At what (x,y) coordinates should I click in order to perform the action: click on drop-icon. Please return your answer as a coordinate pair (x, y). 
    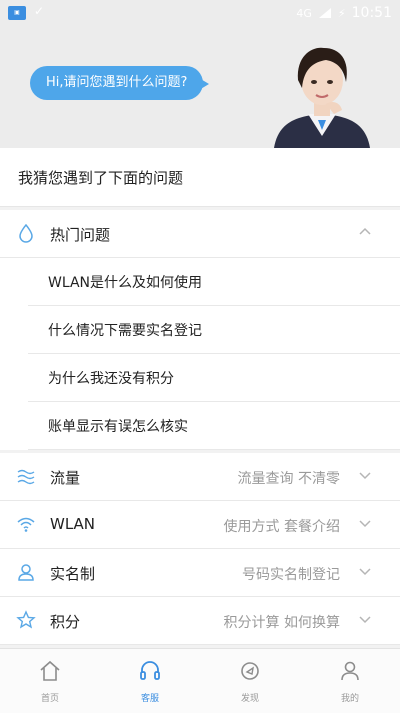
    Looking at the image, I should click on (26, 233).